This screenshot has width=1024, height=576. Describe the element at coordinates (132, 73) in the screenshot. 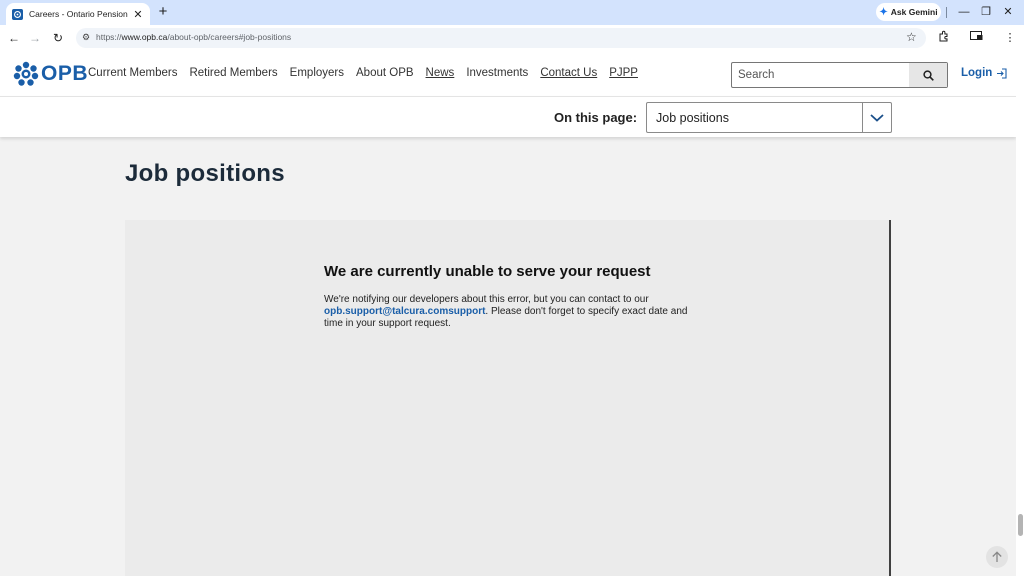

I see `nav-current-members: Current Members` at that location.